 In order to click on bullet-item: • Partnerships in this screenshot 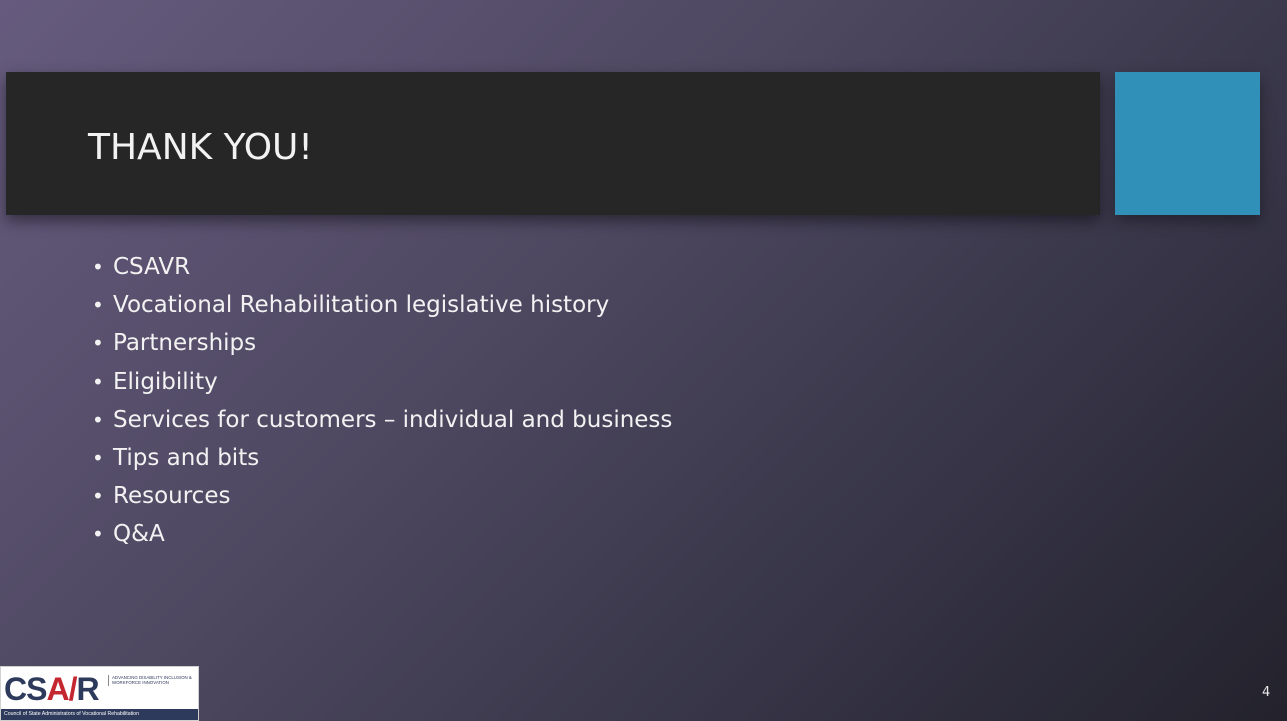, I will do `click(382, 343)`.